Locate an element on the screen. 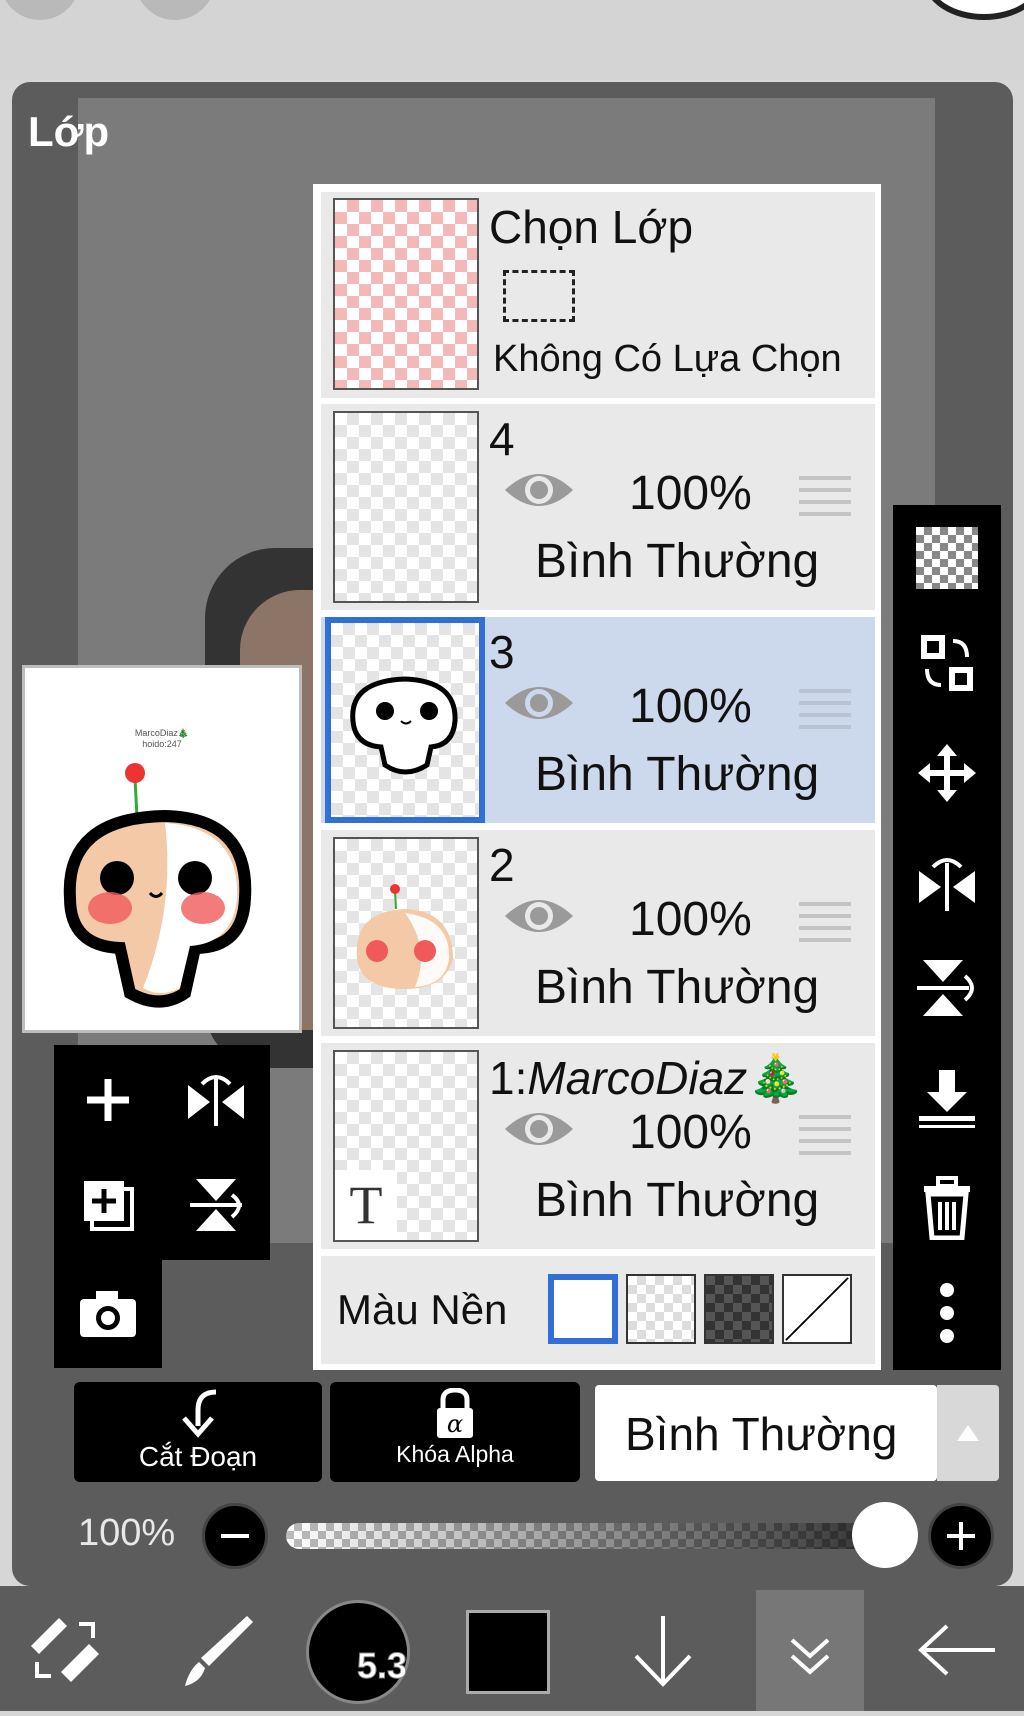 Image resolution: width=1024 pixels, height=1716 pixels. selection-marquee-icon is located at coordinates (539, 296).